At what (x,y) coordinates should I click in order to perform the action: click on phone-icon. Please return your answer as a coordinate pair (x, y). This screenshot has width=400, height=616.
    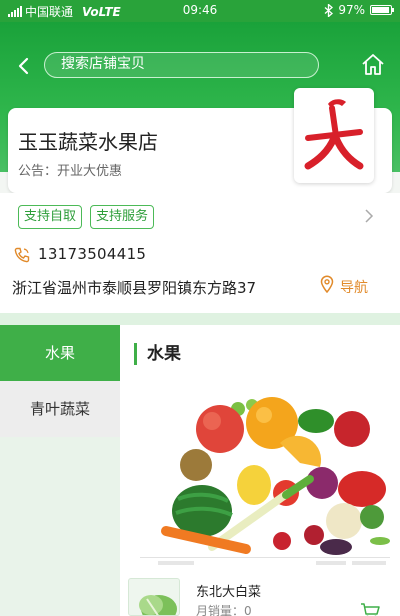
    Looking at the image, I should click on (22, 255).